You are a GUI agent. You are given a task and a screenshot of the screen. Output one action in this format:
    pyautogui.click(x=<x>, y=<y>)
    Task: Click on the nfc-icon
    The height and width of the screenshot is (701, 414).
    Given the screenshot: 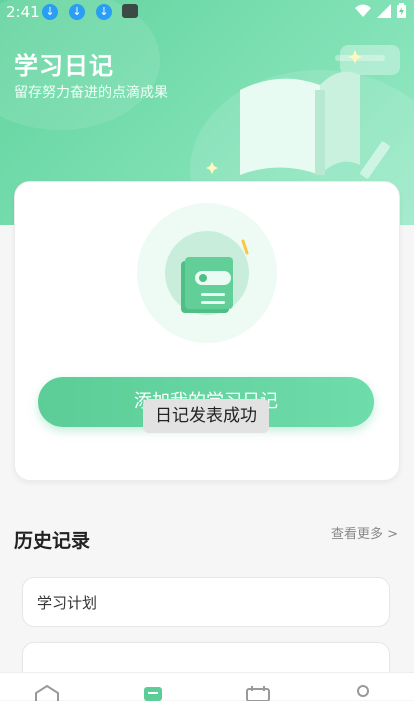 What is the action you would take?
    pyautogui.click(x=130, y=11)
    